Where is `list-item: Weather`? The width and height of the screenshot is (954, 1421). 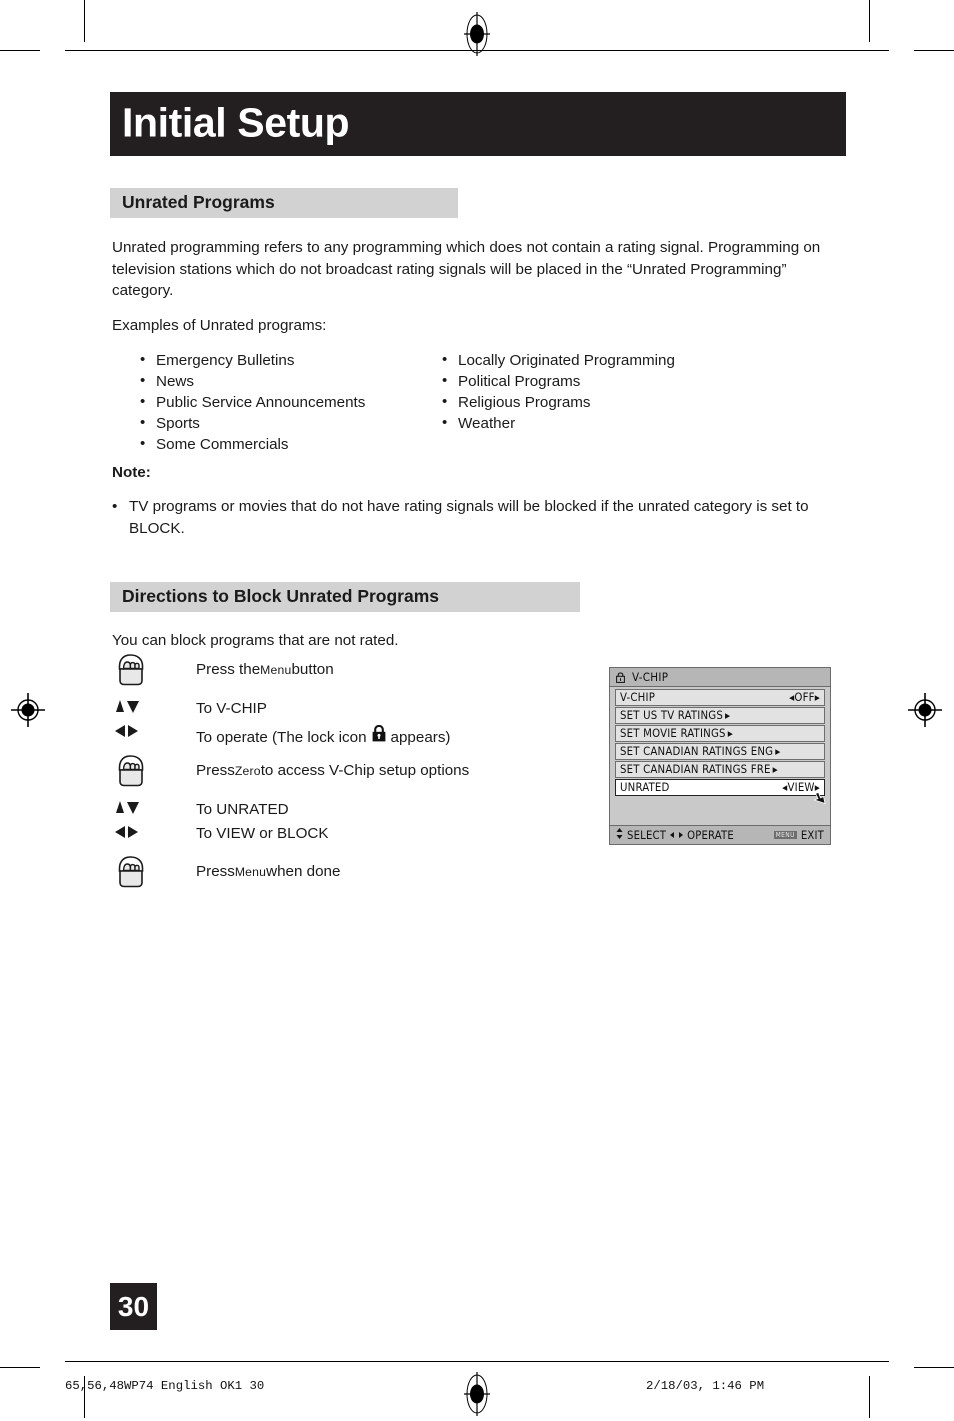 list-item: Weather is located at coordinates (557, 424).